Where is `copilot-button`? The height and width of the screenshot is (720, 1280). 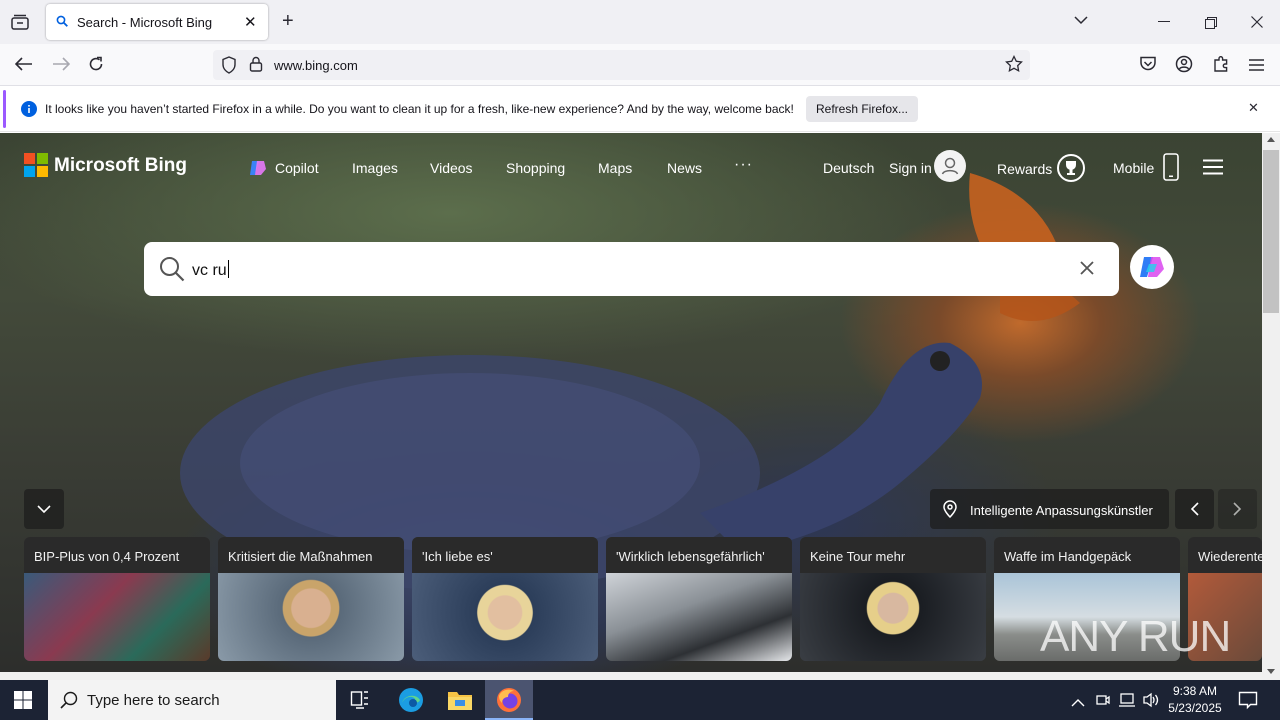 copilot-button is located at coordinates (1152, 267).